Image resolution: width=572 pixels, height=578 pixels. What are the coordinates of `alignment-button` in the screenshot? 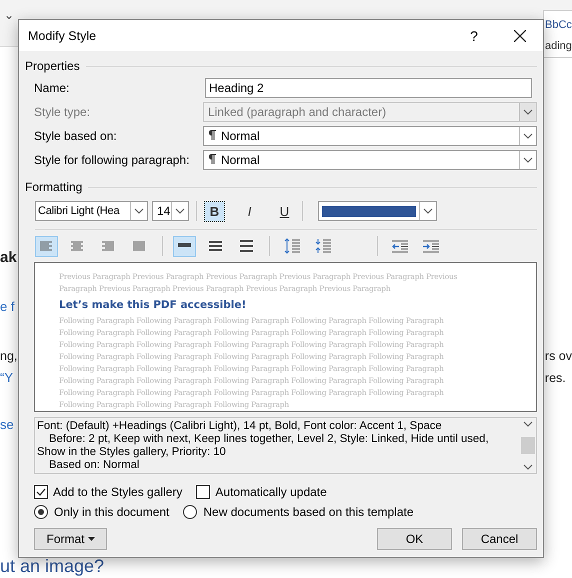 It's located at (46, 246).